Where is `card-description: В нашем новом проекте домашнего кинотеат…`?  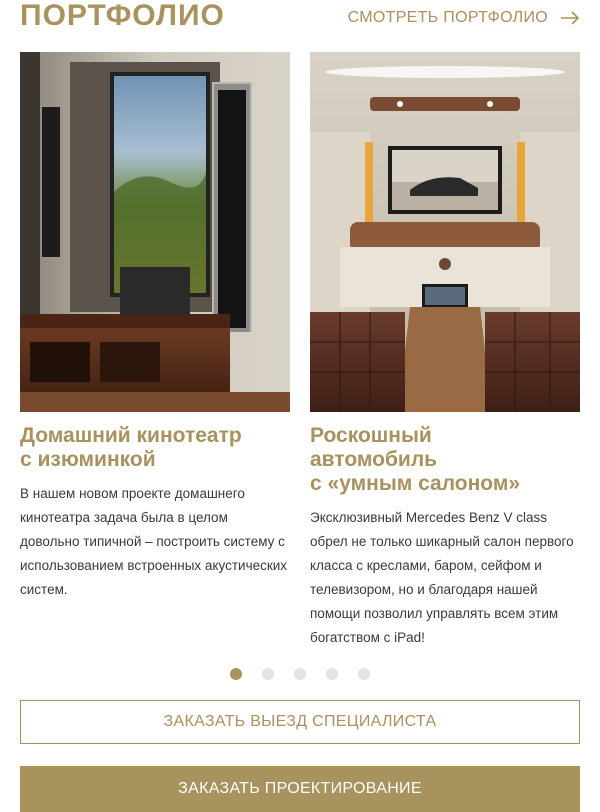 card-description: В нашем новом проекте домашнего кинотеат… is located at coordinates (154, 541).